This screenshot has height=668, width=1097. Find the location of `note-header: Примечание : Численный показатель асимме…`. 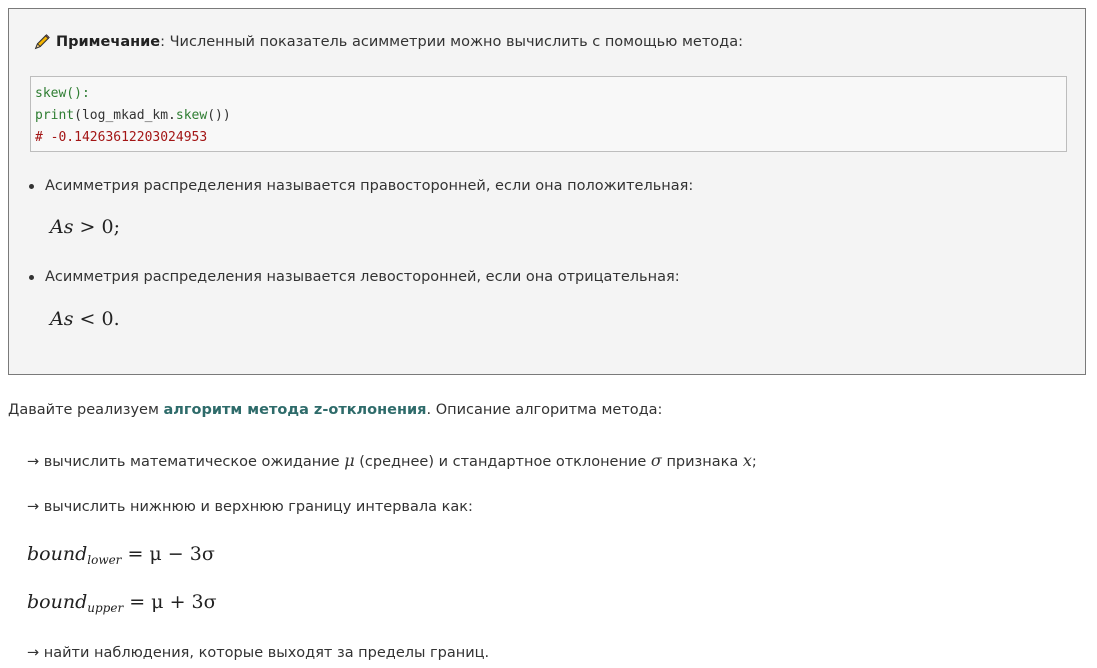

note-header: Примечание : Численный показатель асимме… is located at coordinates (388, 42).